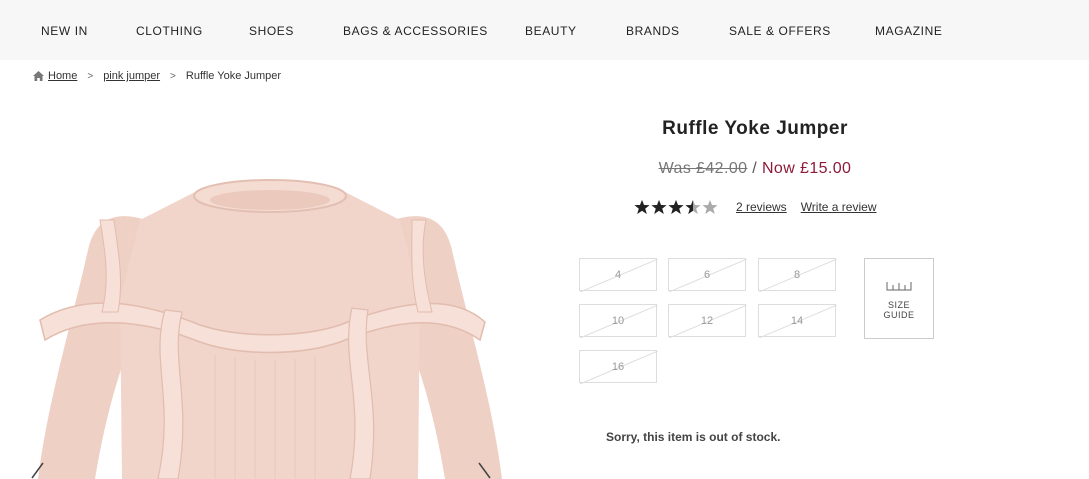  Describe the element at coordinates (899, 298) in the screenshot. I see `size-guide-button: SIZE GUIDE` at that location.